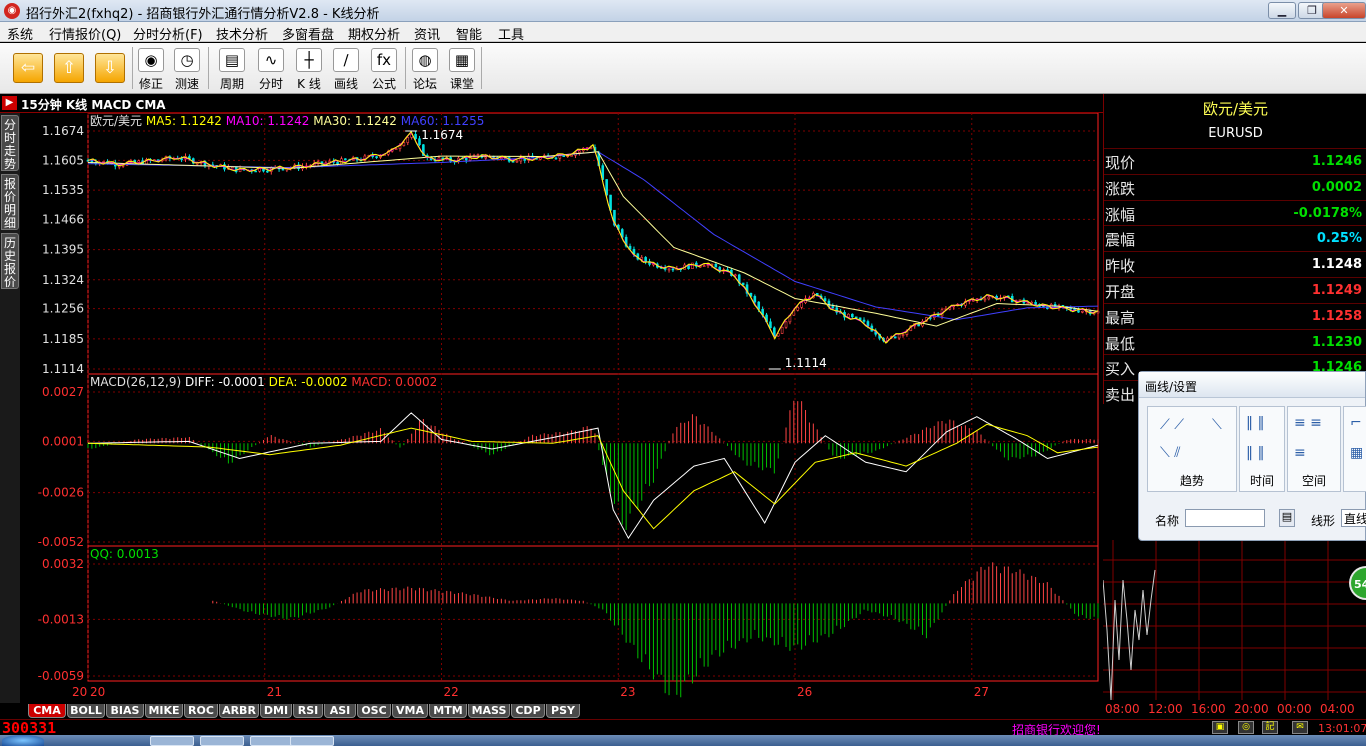 This screenshot has height=746, width=1366. Describe the element at coordinates (1225, 518) in the screenshot. I see `name-input` at that location.